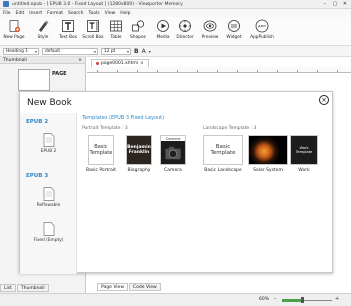 This screenshot has height=306, width=351. Describe the element at coordinates (337, 299) in the screenshot. I see `zoom-in-button: +` at that location.